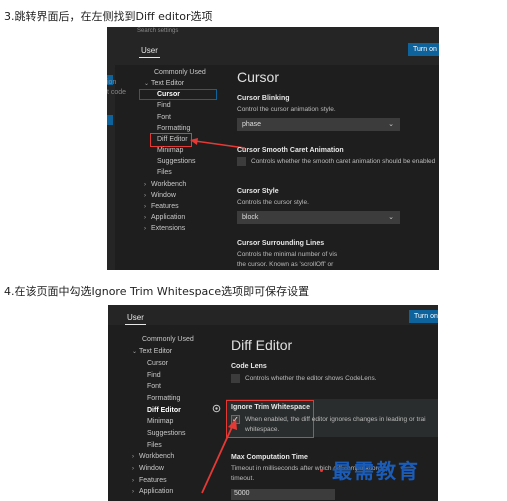 This screenshot has width=507, height=501. What do you see at coordinates (321, 470) in the screenshot?
I see `red-dot` at bounding box center [321, 470].